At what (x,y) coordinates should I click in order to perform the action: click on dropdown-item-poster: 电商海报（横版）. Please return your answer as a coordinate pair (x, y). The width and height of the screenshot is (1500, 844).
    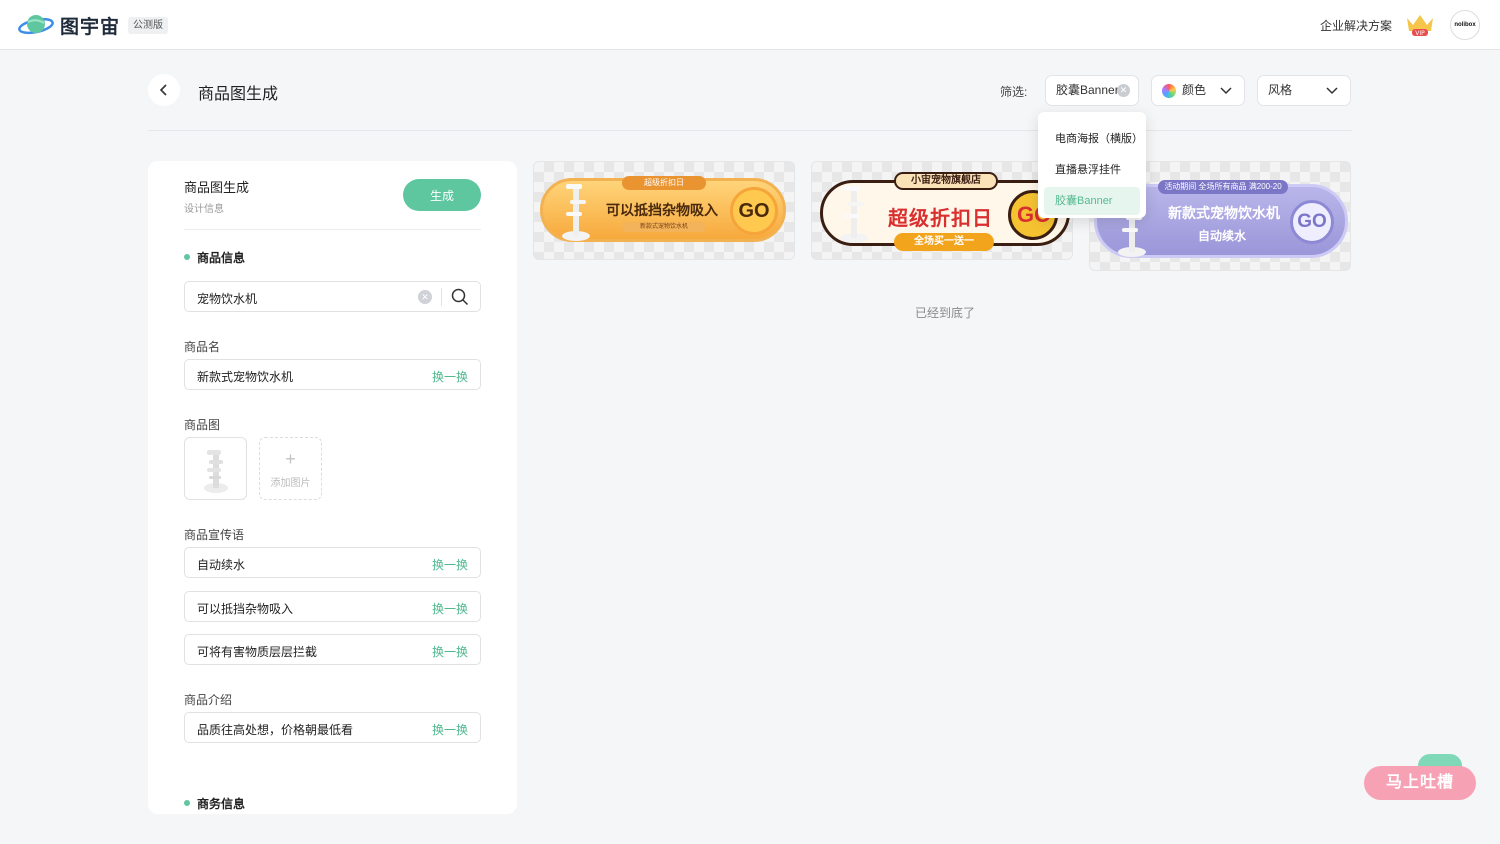
    Looking at the image, I should click on (1093, 139).